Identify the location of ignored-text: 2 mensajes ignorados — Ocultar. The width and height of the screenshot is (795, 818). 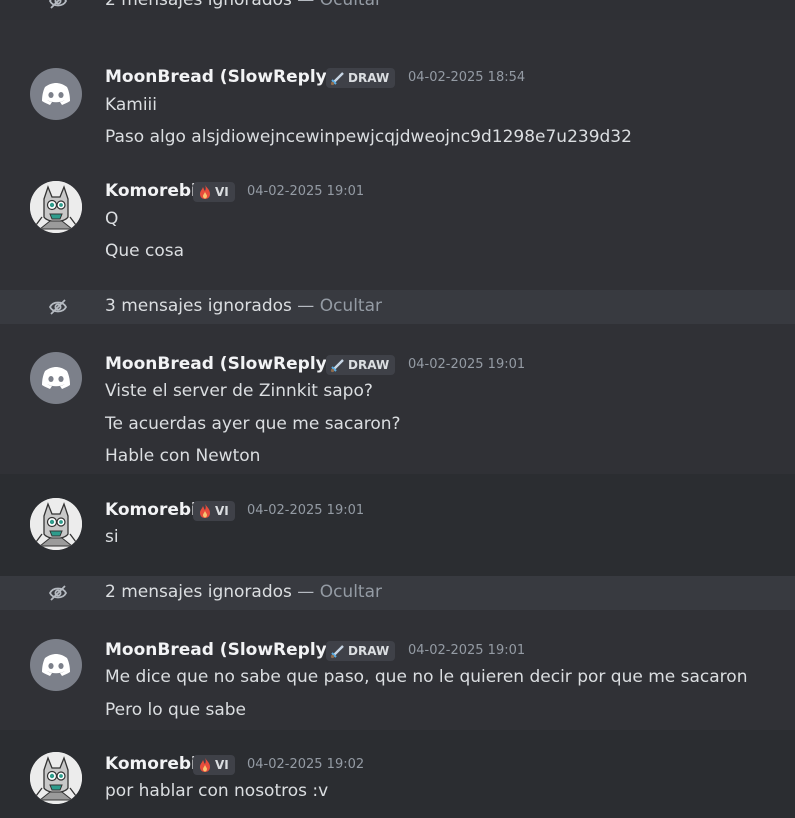
(243, 592).